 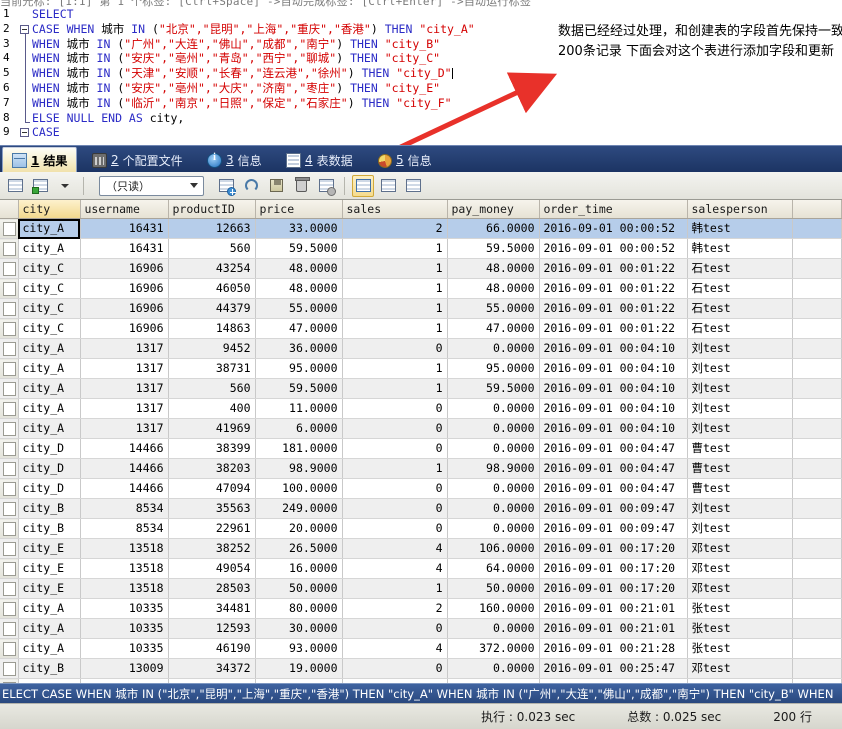 I want to click on cell-pay_money: 160.0000, so click(x=493, y=608).